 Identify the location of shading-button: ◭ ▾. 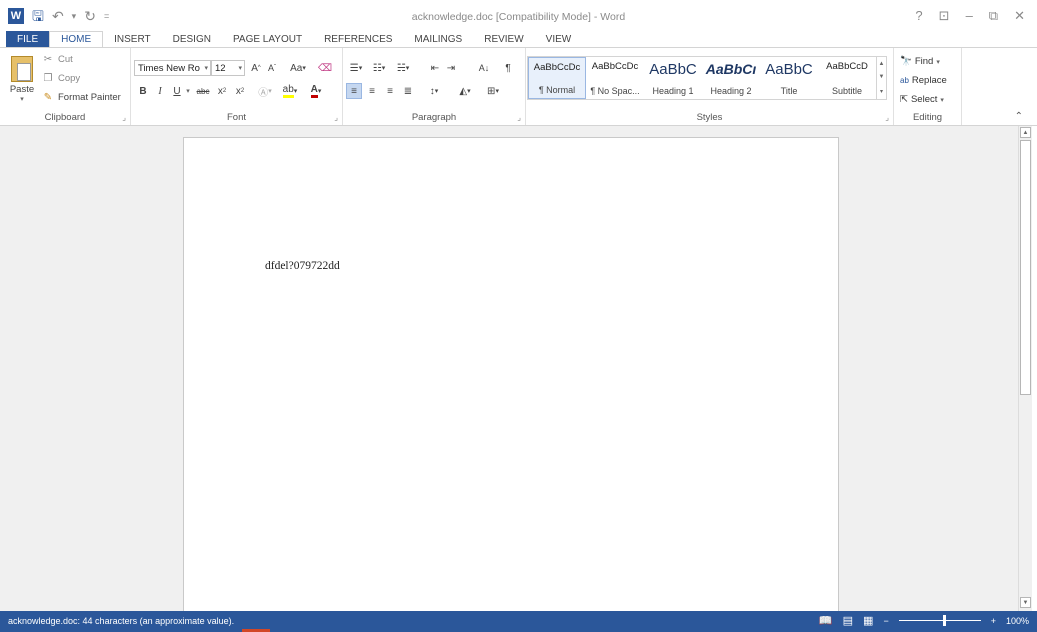
(465, 91).